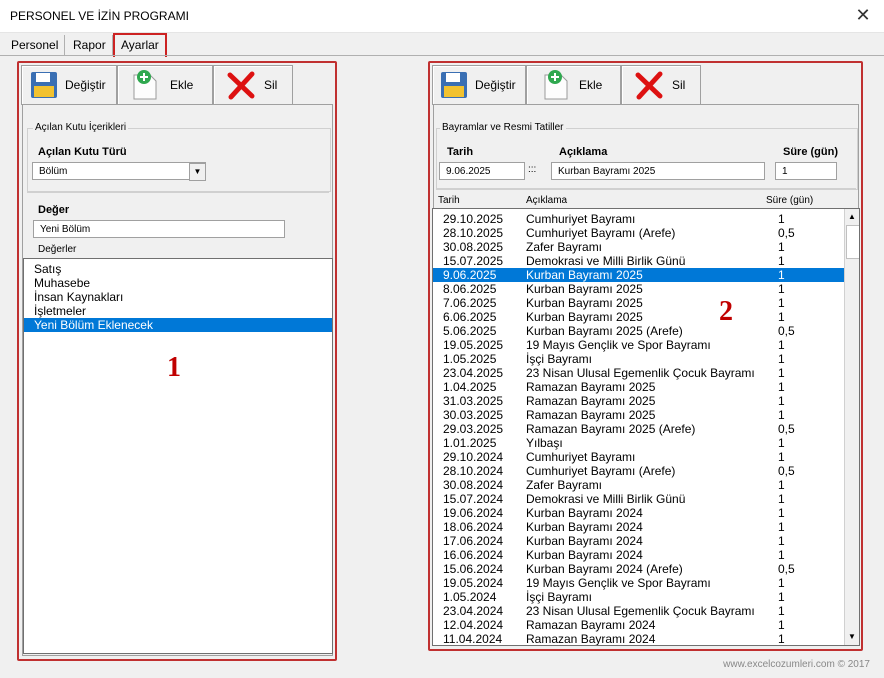  What do you see at coordinates (470, 331) in the screenshot?
I see `date-cell: 5.06.2025` at bounding box center [470, 331].